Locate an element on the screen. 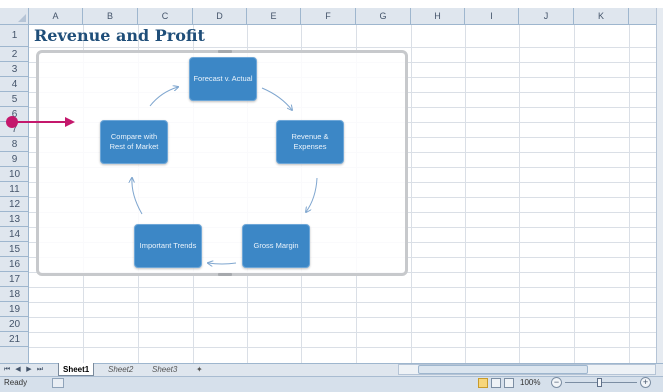 Image resolution: width=663 pixels, height=392 pixels. first-sheet-icon: ⏮ is located at coordinates (7, 369).